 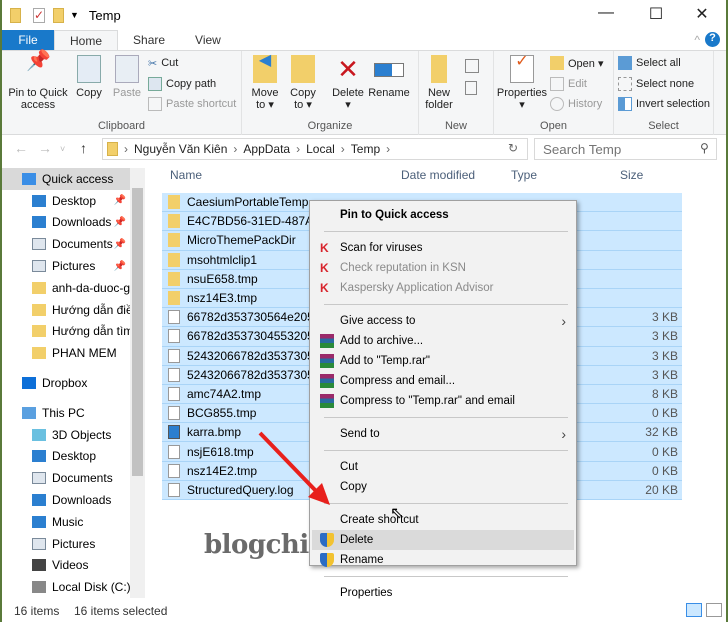 What do you see at coordinates (192, 104) in the screenshot?
I see `paste-shortcut-button: Paste shortcut` at bounding box center [192, 104].